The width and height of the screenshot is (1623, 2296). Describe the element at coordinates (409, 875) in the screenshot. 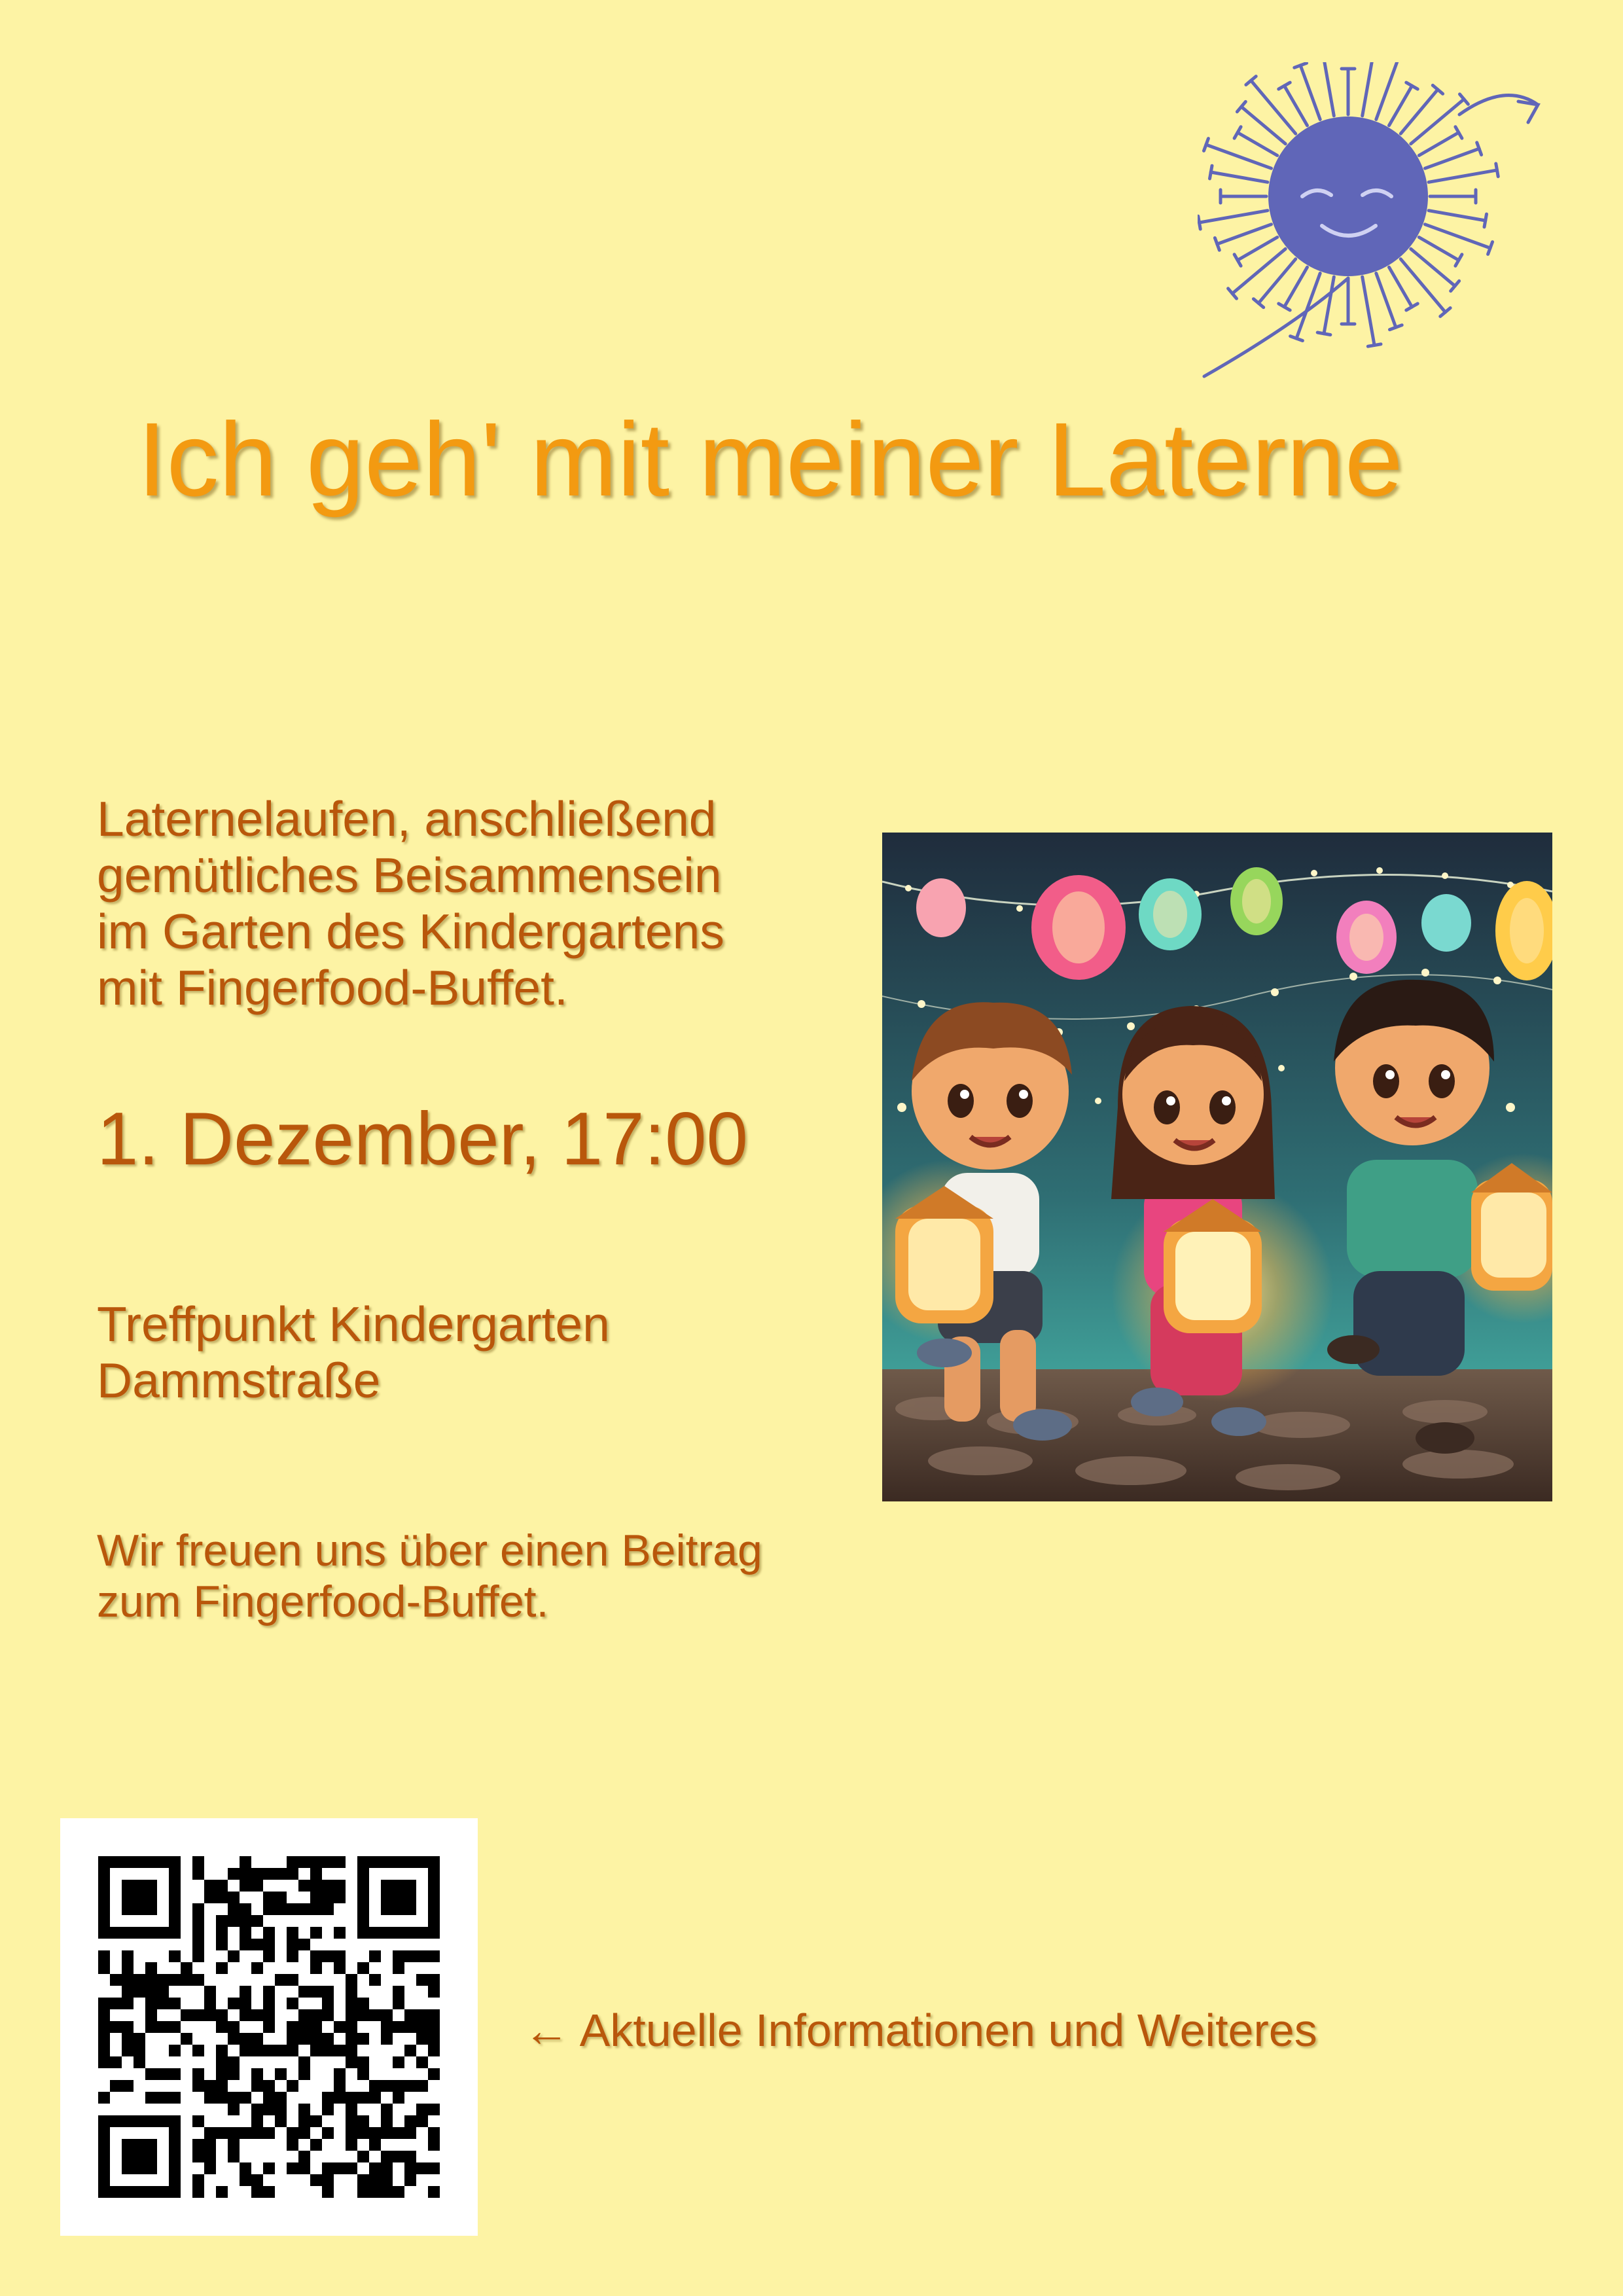

I see `description-line: gemütliches Beisammensein` at that location.